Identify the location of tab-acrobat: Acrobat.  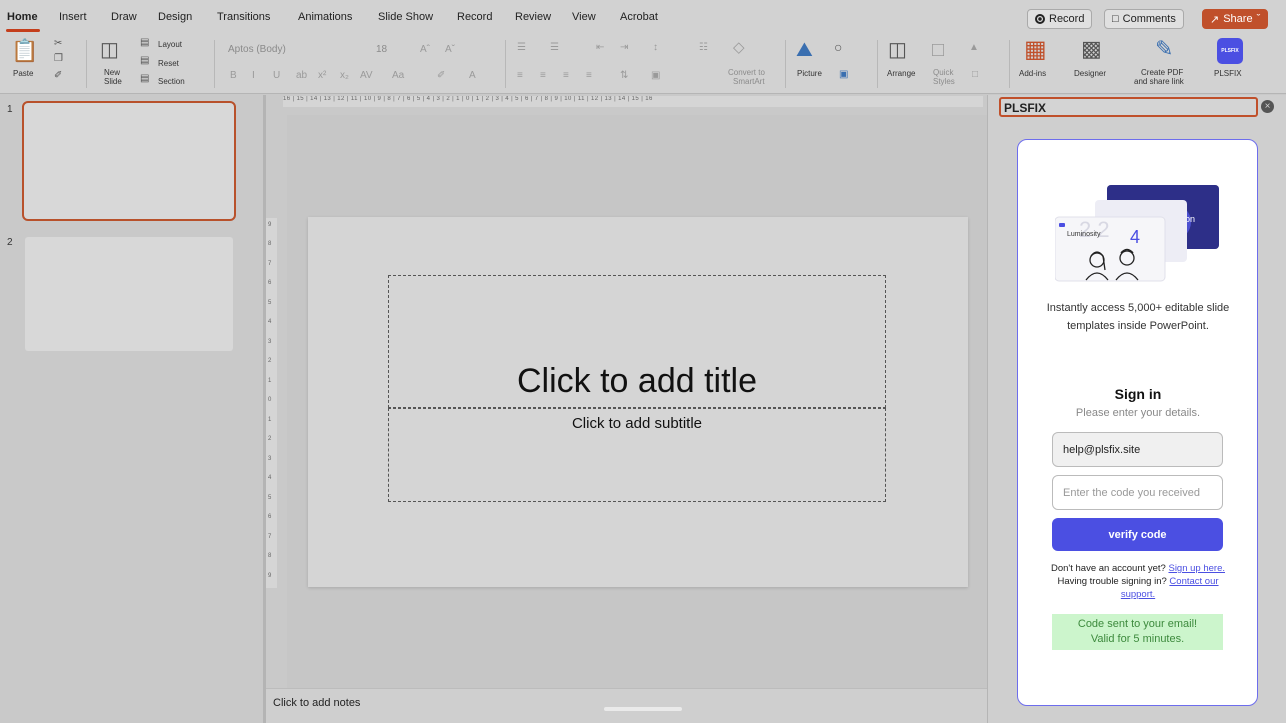
(639, 17).